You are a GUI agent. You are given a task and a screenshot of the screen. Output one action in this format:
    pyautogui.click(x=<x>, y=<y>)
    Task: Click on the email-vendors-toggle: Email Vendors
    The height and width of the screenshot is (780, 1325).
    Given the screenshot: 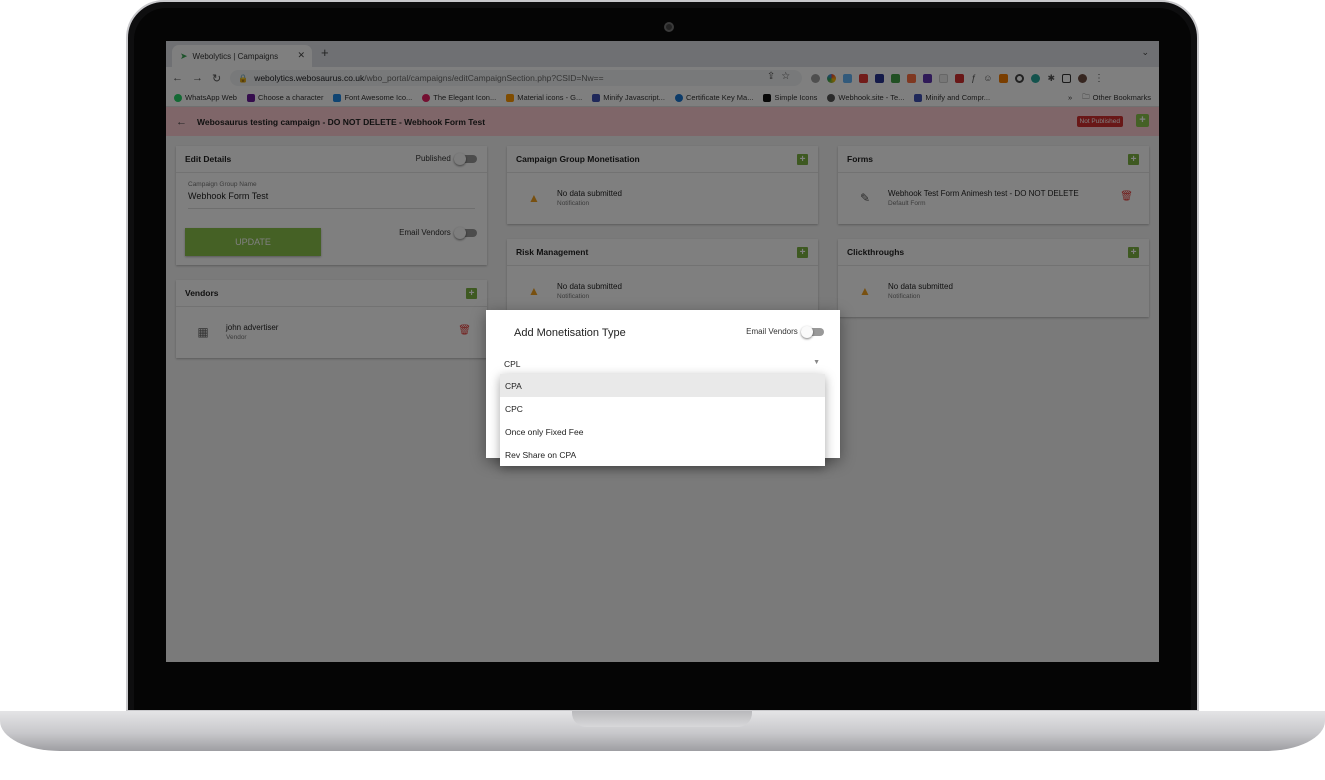 What is the action you would take?
    pyautogui.click(x=785, y=331)
    